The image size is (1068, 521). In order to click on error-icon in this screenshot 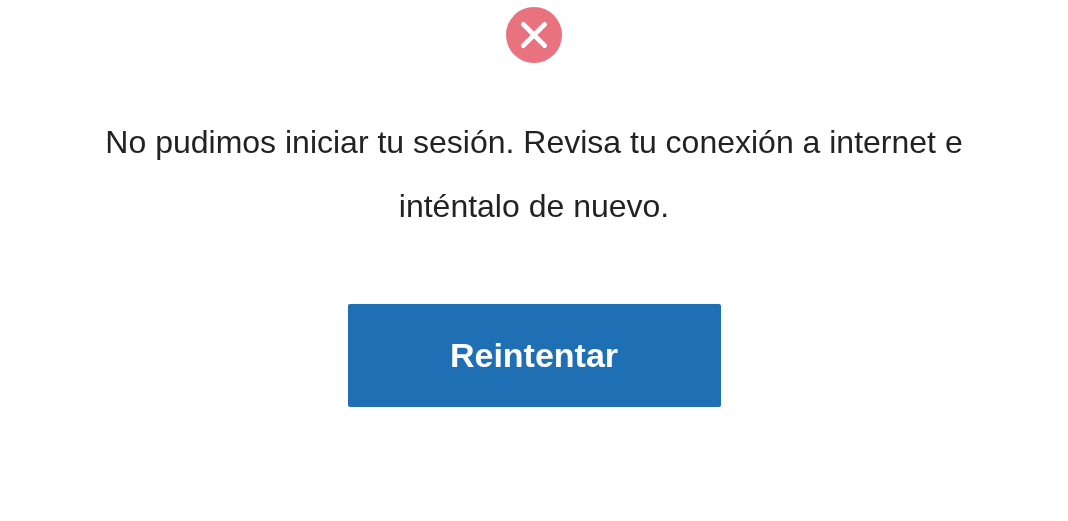, I will do `click(534, 35)`.